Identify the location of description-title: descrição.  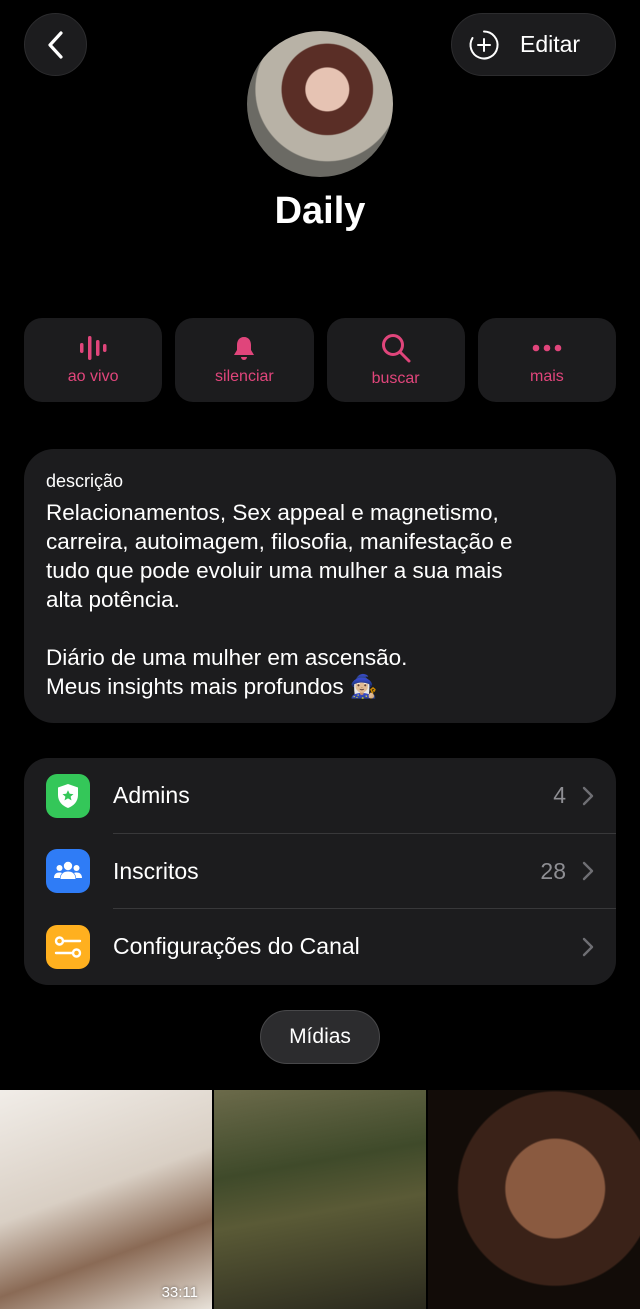
(85, 481).